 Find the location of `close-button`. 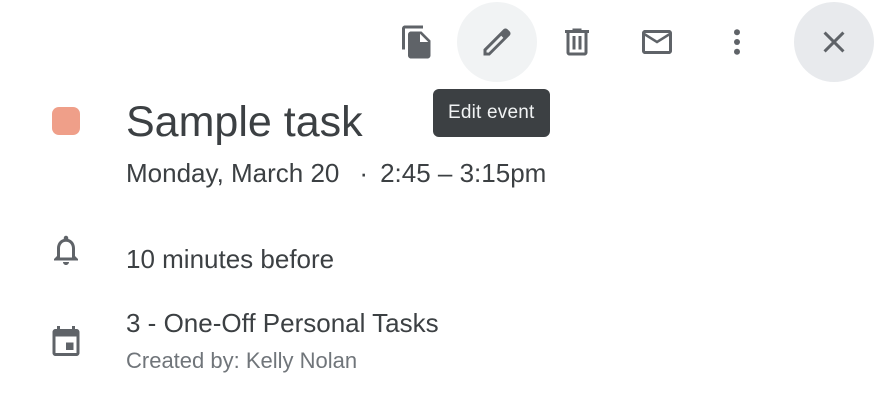

close-button is located at coordinates (834, 42).